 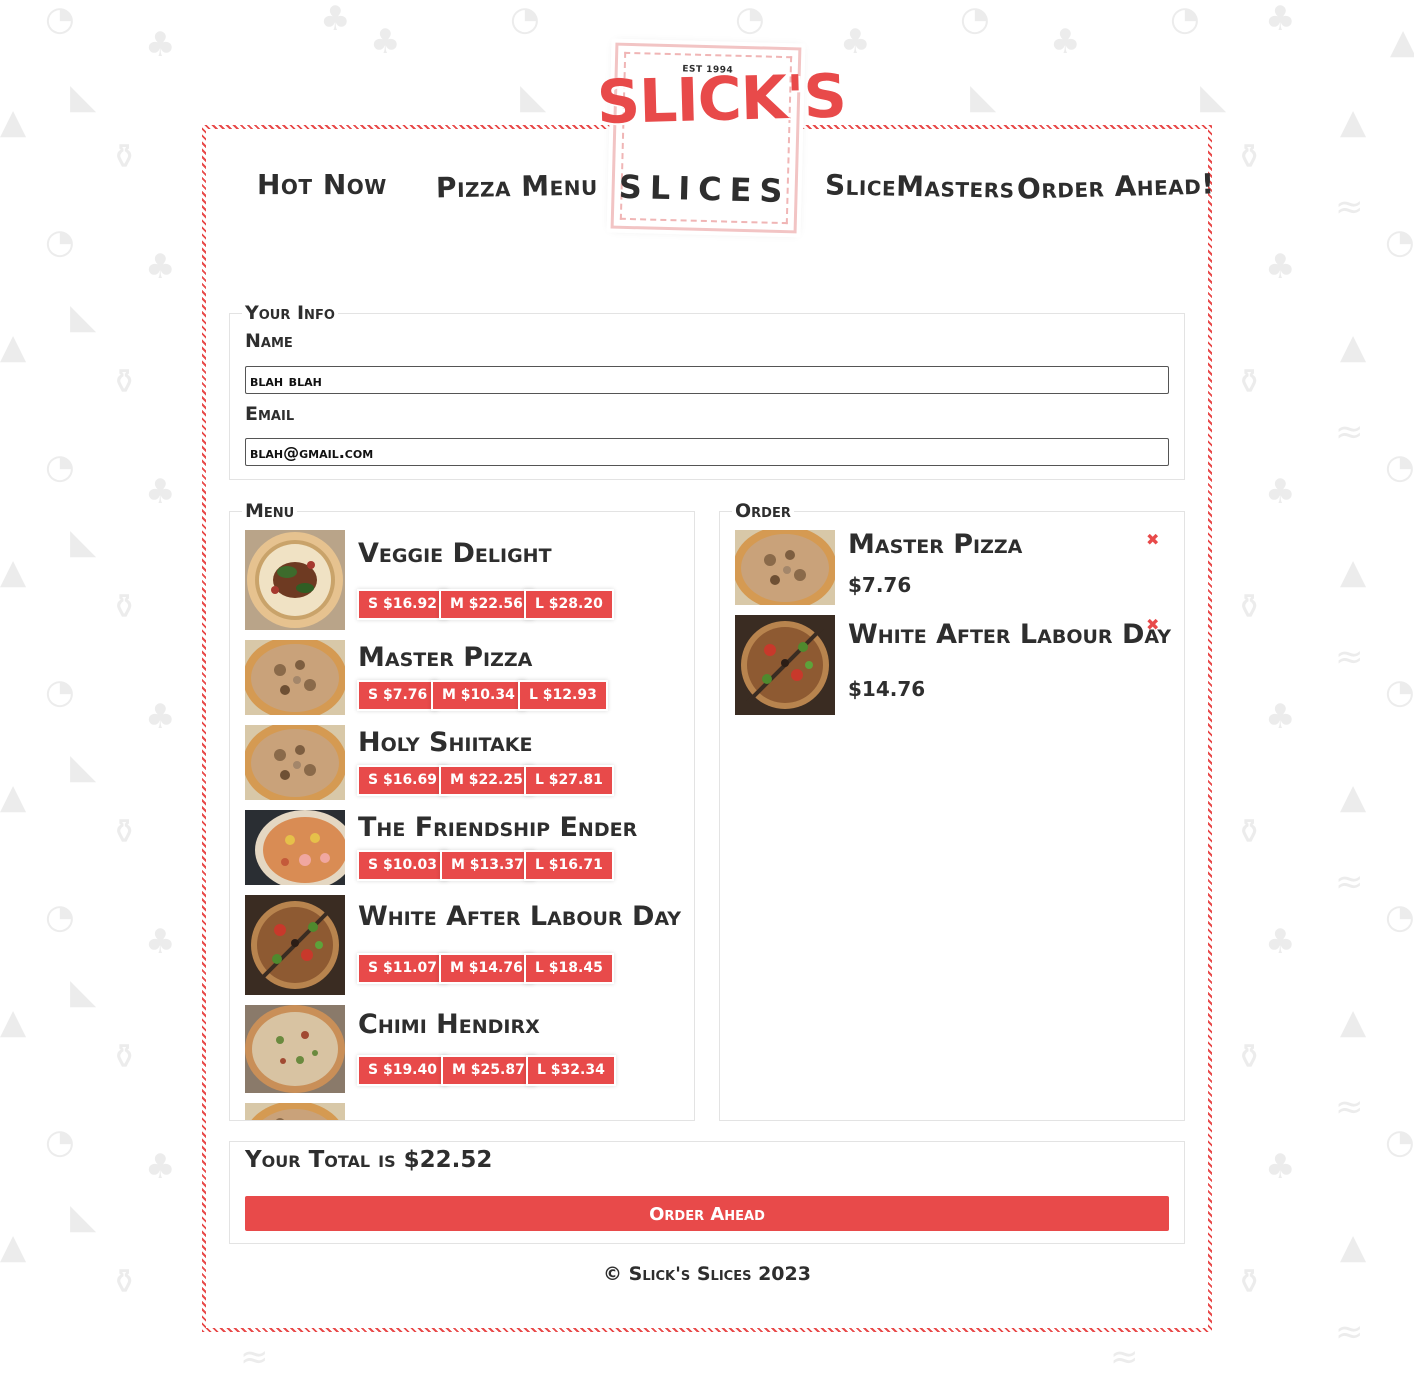 What do you see at coordinates (486, 780) in the screenshot?
I see `price-medium-button: M $22.25` at bounding box center [486, 780].